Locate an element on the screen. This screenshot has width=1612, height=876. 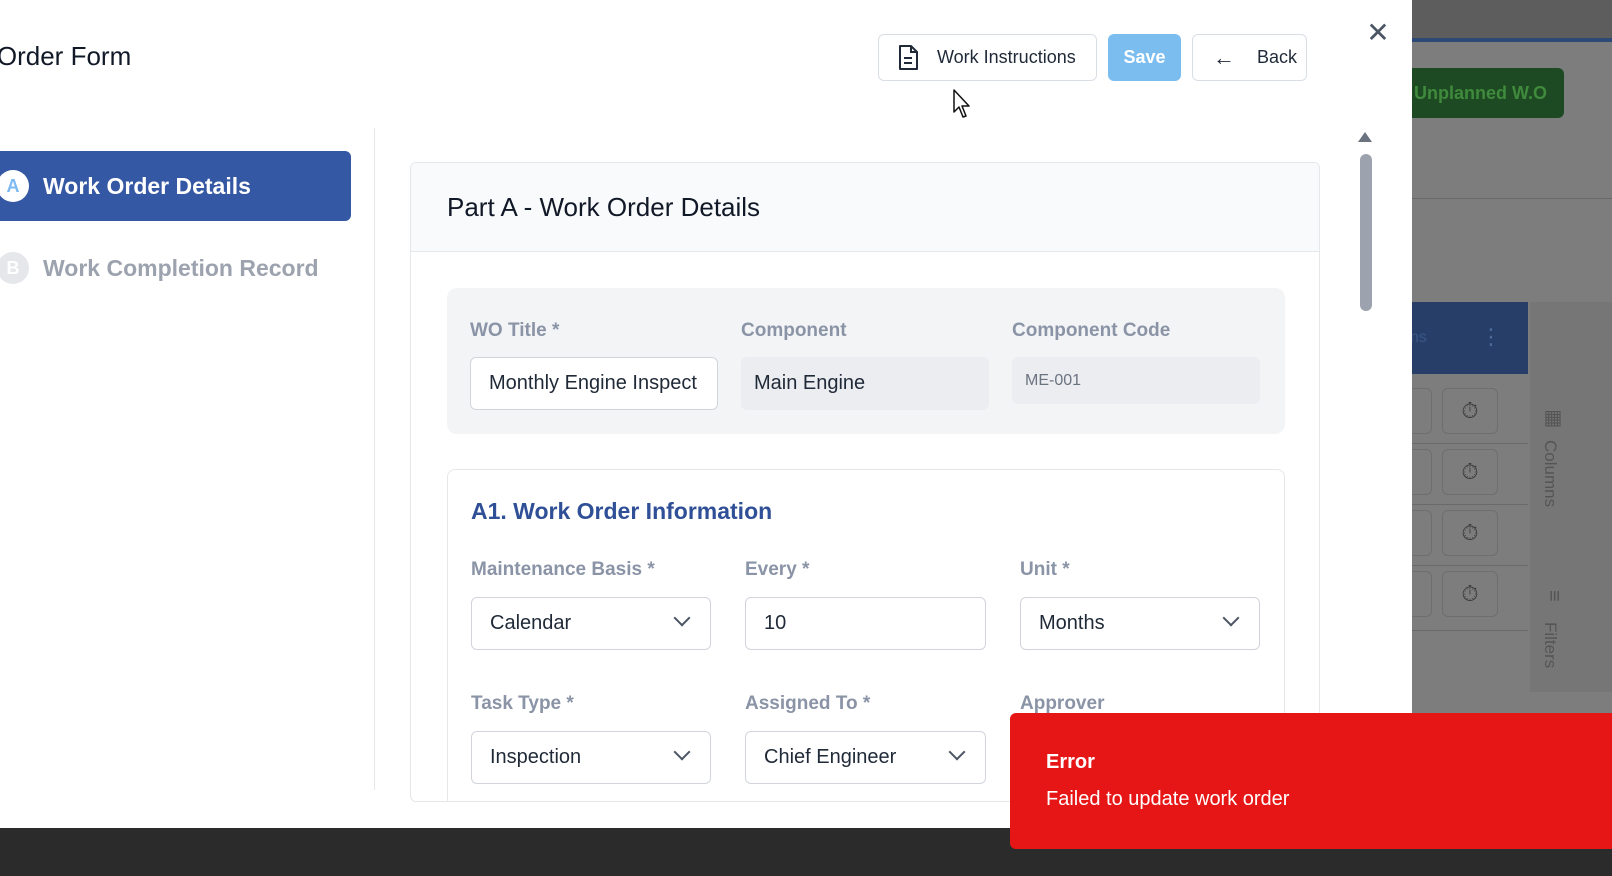
work-instructions-button: Work Instructions is located at coordinates (987, 57).